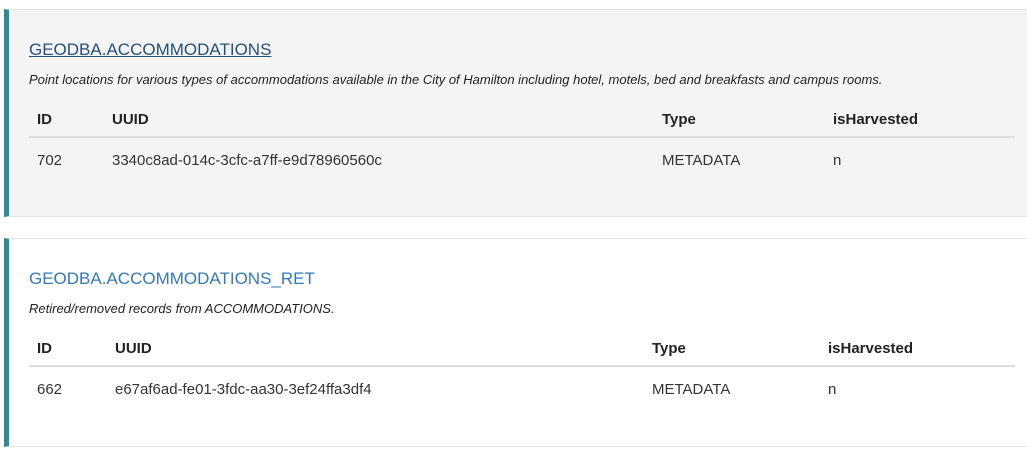  What do you see at coordinates (50, 389) in the screenshot?
I see `cell-id: 662` at bounding box center [50, 389].